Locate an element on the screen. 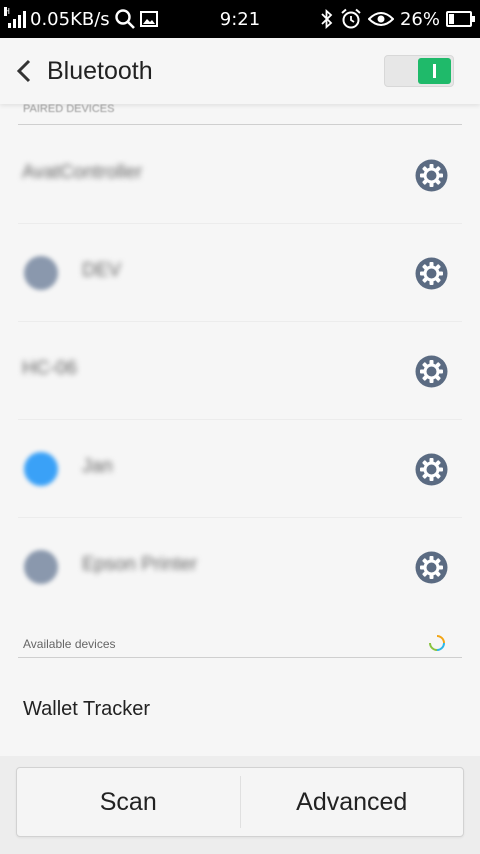 Image resolution: width=480 pixels, height=854 pixels. paired-divider is located at coordinates (240, 124).